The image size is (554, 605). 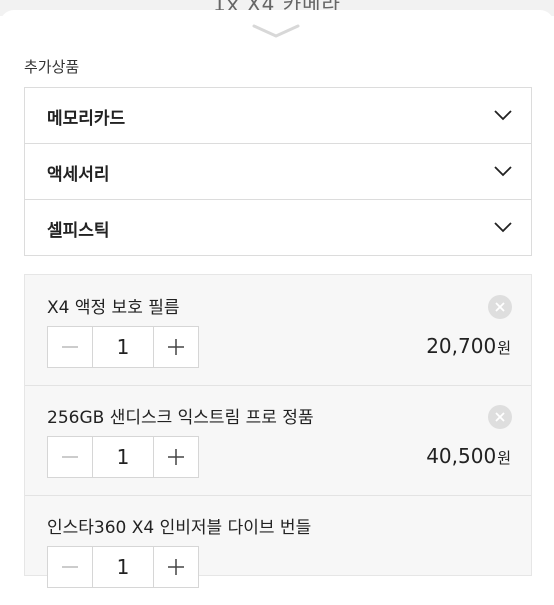 I want to click on product-price: 20,700원, so click(x=468, y=346).